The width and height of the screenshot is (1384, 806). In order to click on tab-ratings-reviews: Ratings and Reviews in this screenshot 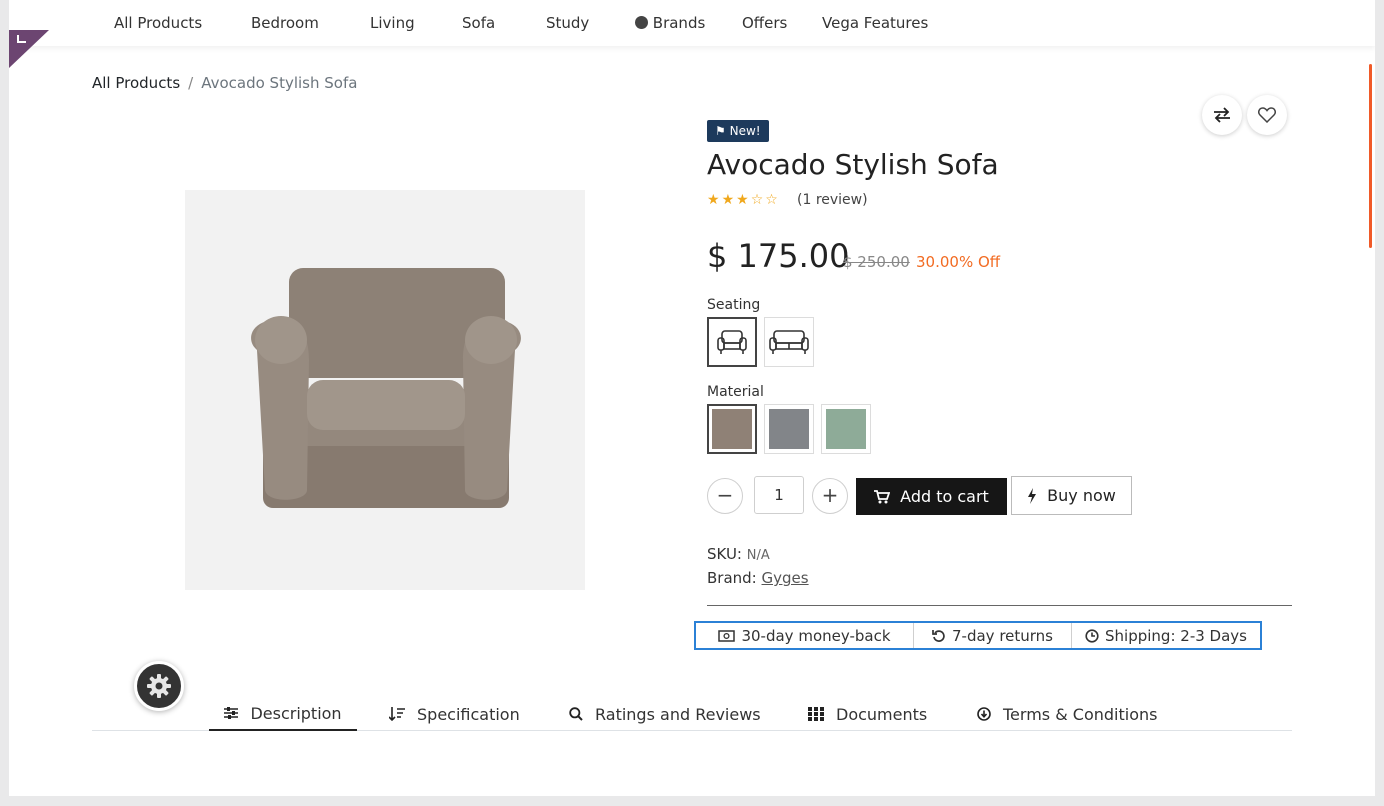, I will do `click(665, 714)`.